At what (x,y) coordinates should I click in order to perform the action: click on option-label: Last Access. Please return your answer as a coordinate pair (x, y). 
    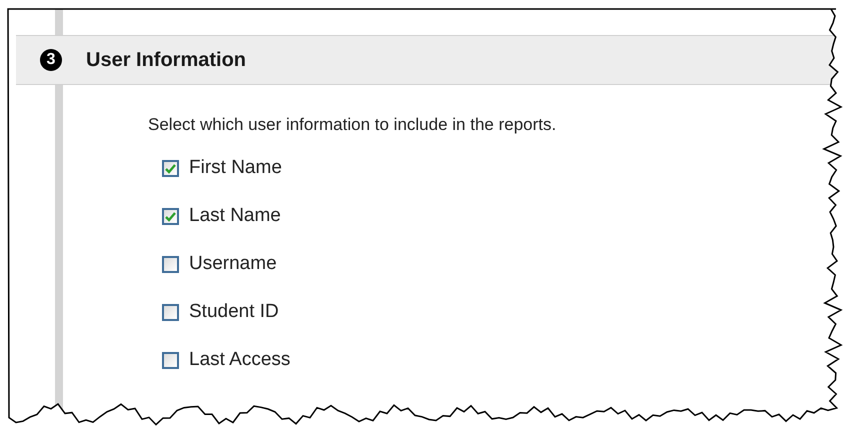
    Looking at the image, I should click on (239, 360).